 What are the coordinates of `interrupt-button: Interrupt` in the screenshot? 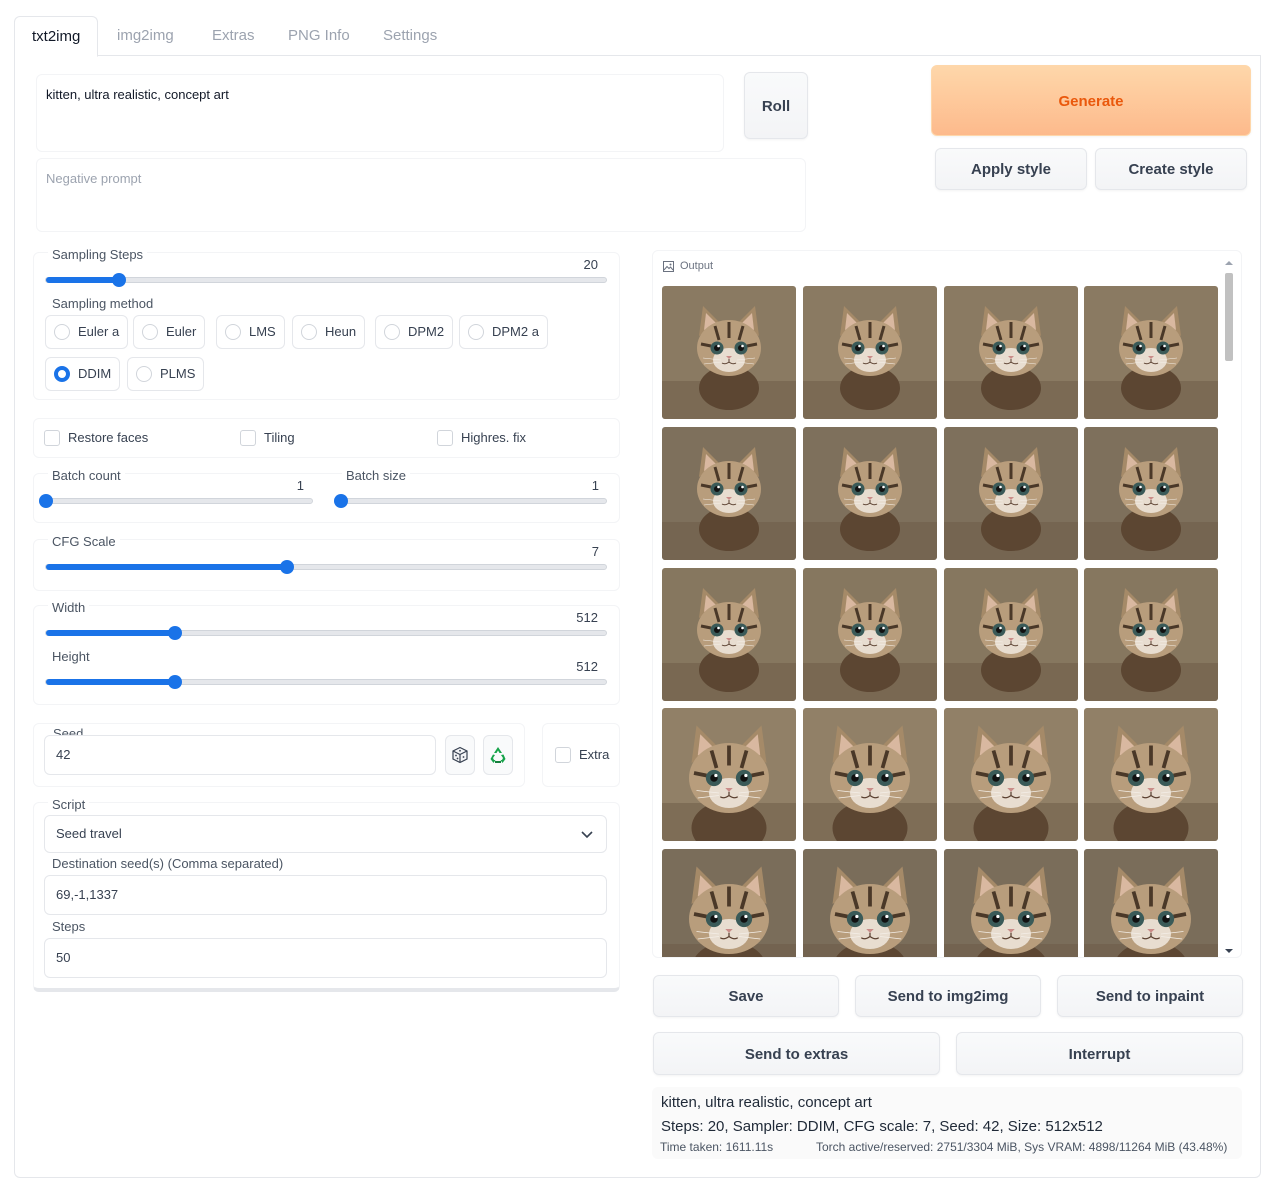 It's located at (1099, 1053).